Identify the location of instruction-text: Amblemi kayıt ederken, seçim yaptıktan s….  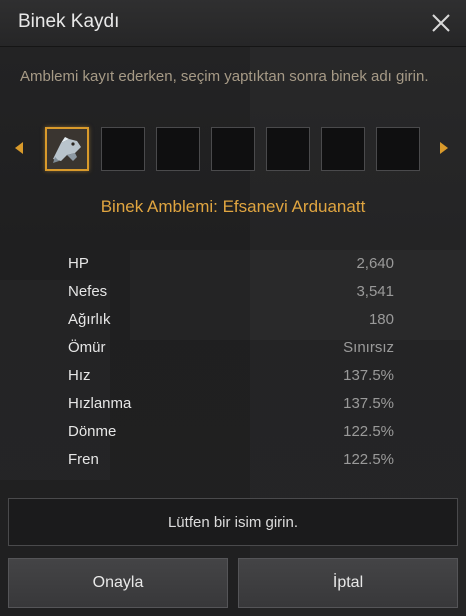
(224, 76).